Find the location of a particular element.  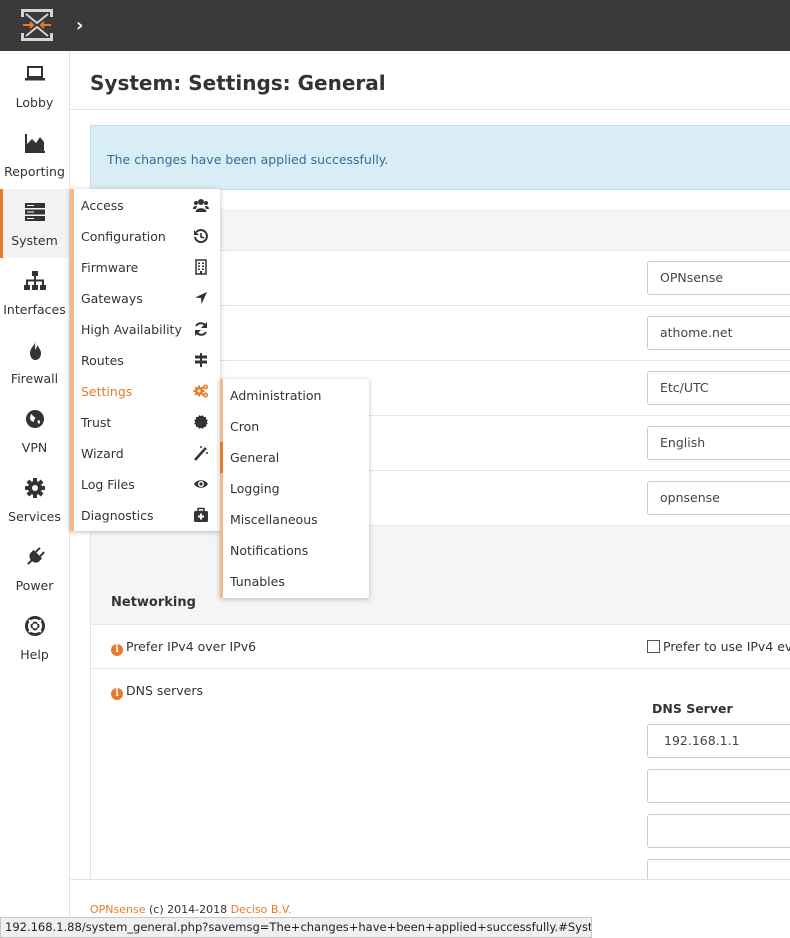

menu-item-label: Configuration is located at coordinates (123, 236).